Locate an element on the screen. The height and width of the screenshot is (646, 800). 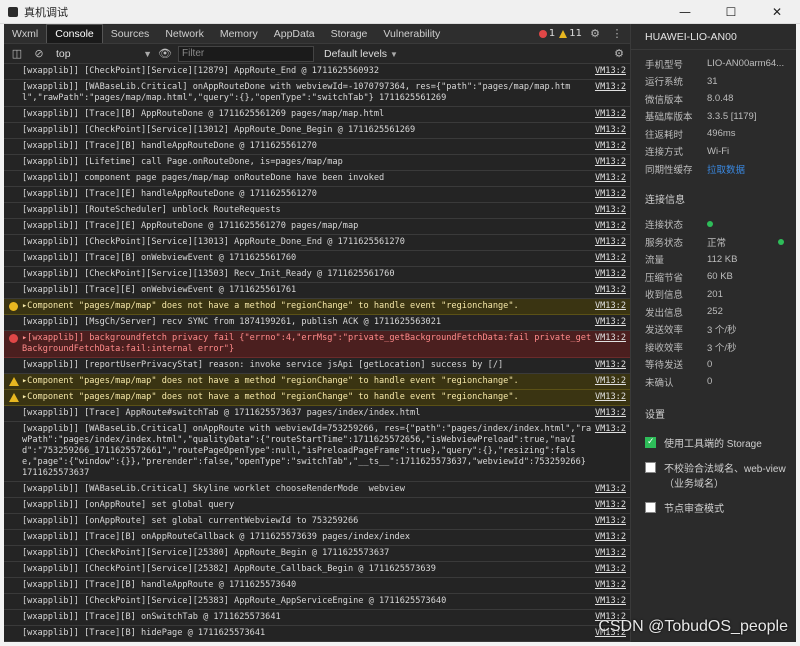
info-link: 拉取数据 is located at coordinates (726, 169).